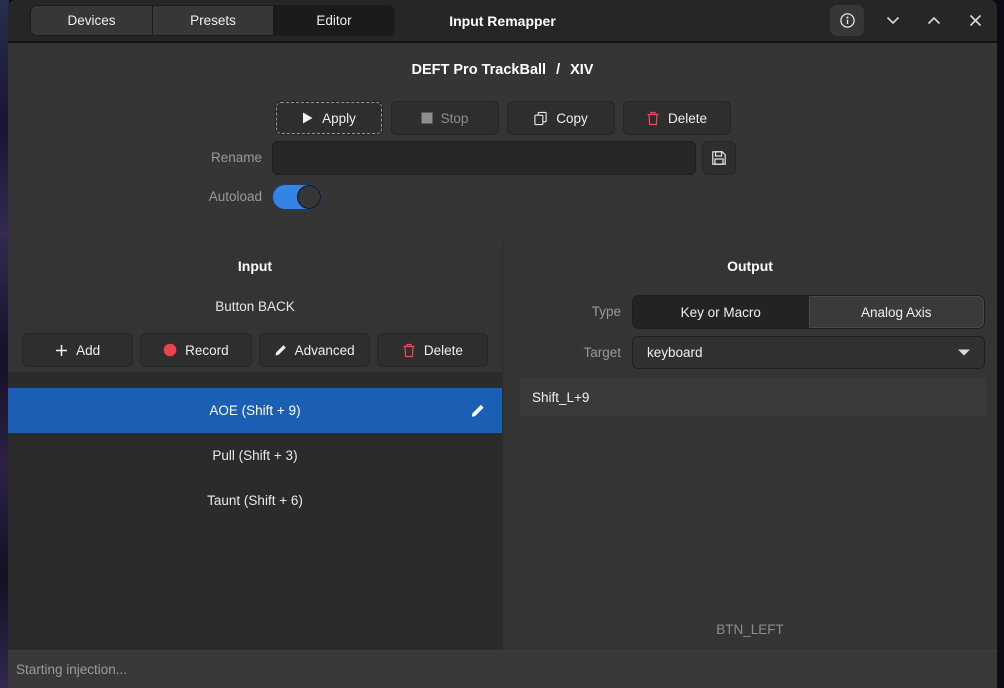 The width and height of the screenshot is (1004, 688). What do you see at coordinates (255, 350) in the screenshot?
I see `mapping-actions: Add Record Advanced Delete` at bounding box center [255, 350].